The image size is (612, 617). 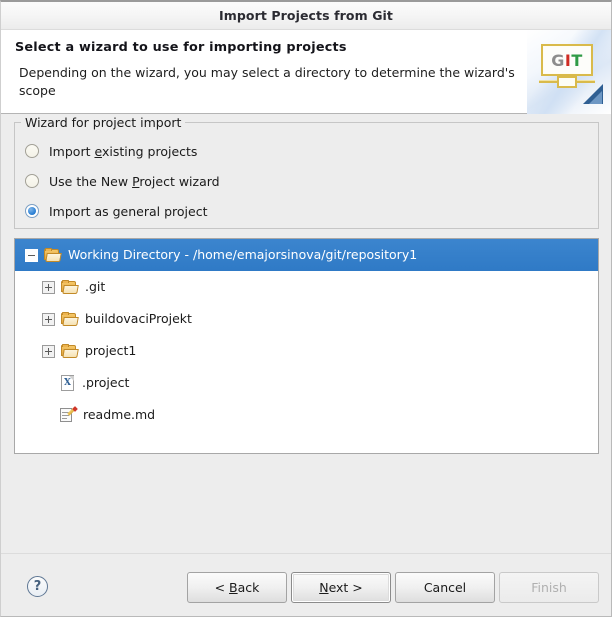 I want to click on dialog-footer: ? < Back Next > Cancel Finish, so click(x=306, y=584).